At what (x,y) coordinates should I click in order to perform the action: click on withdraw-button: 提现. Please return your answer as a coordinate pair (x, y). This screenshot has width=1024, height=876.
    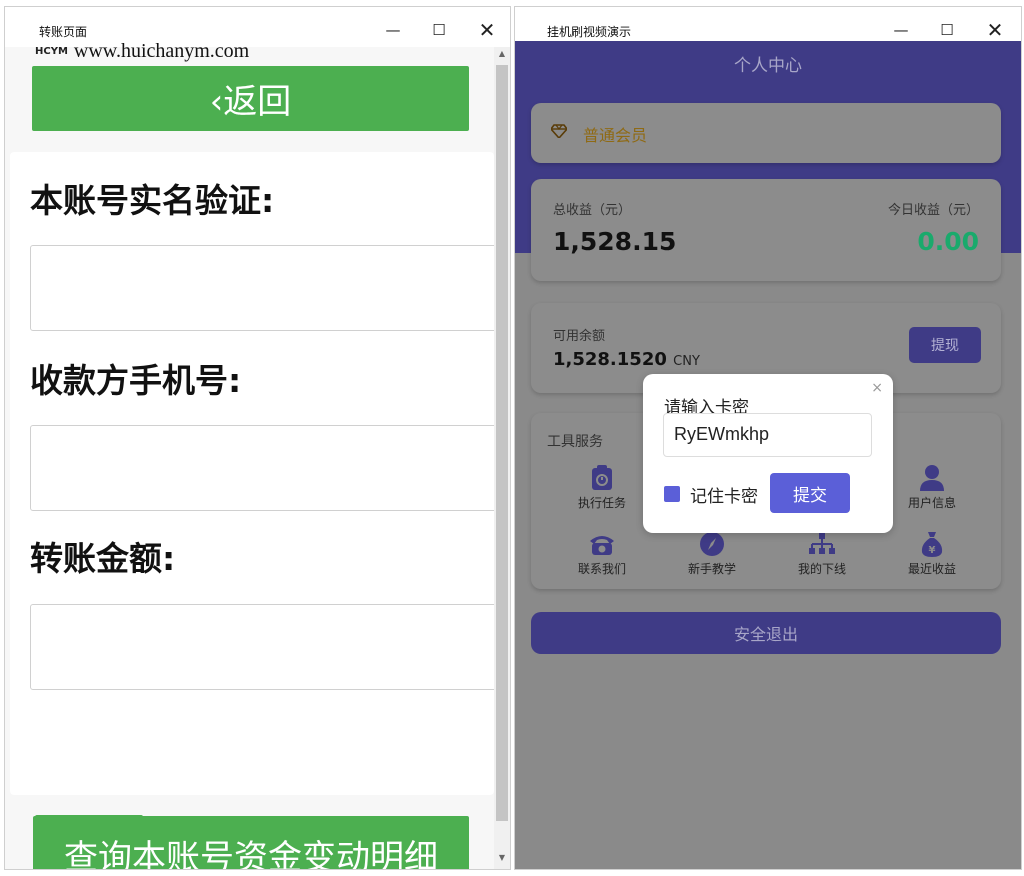
    Looking at the image, I should click on (945, 345).